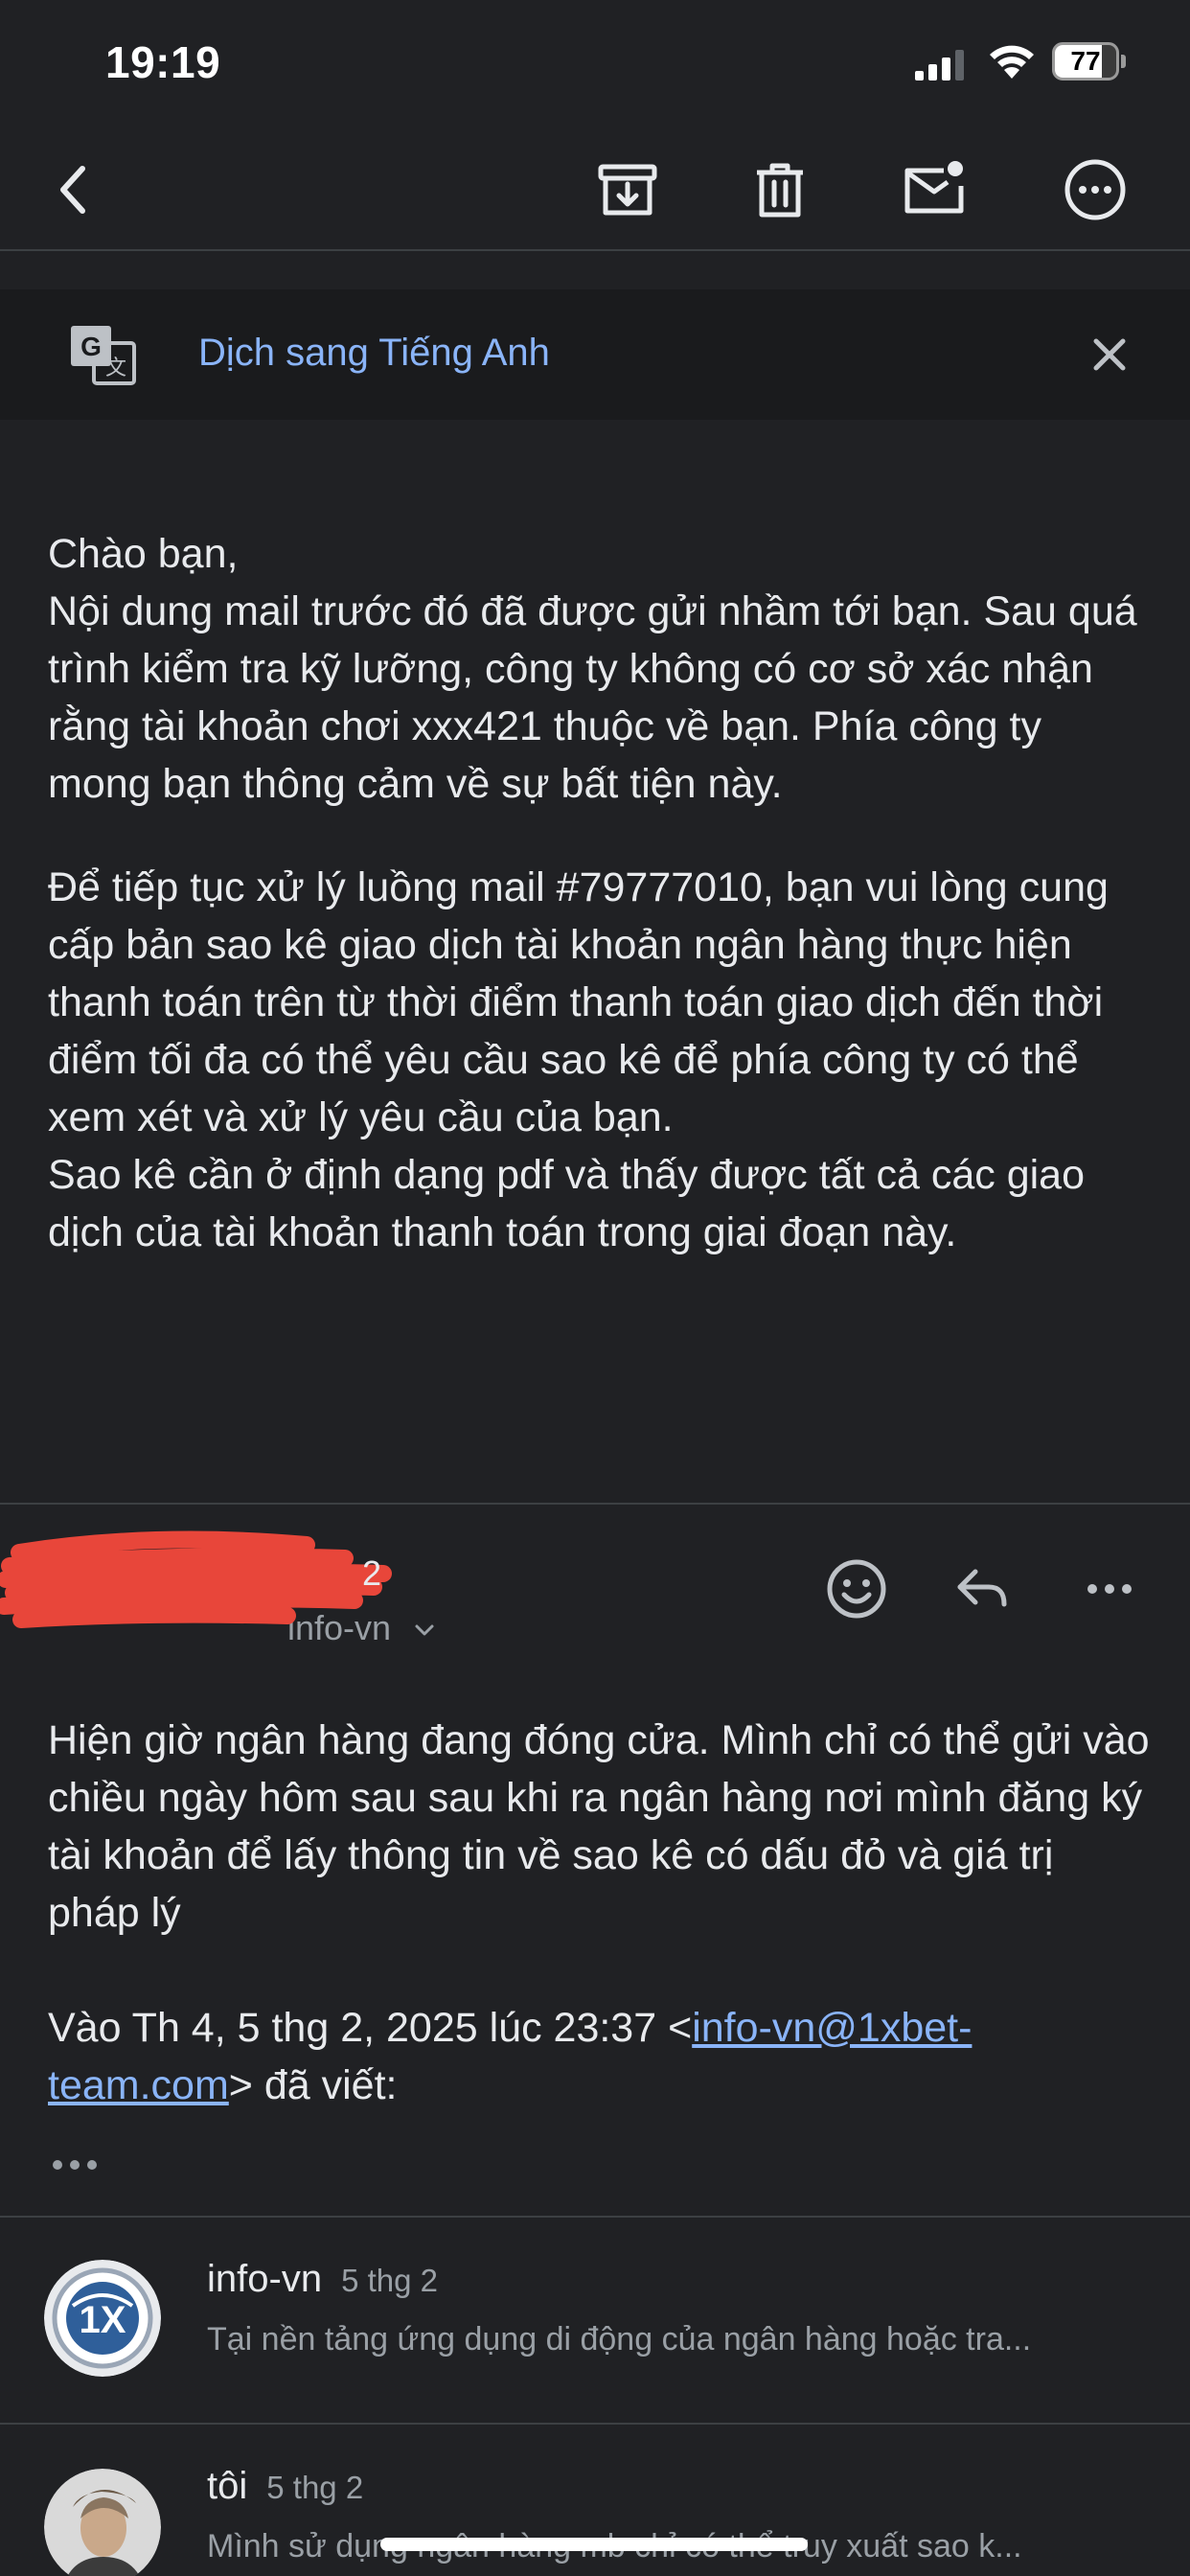 Image resolution: width=1190 pixels, height=2576 pixels. What do you see at coordinates (196, 1579) in the screenshot?
I see `redaction-scribble: 2` at bounding box center [196, 1579].